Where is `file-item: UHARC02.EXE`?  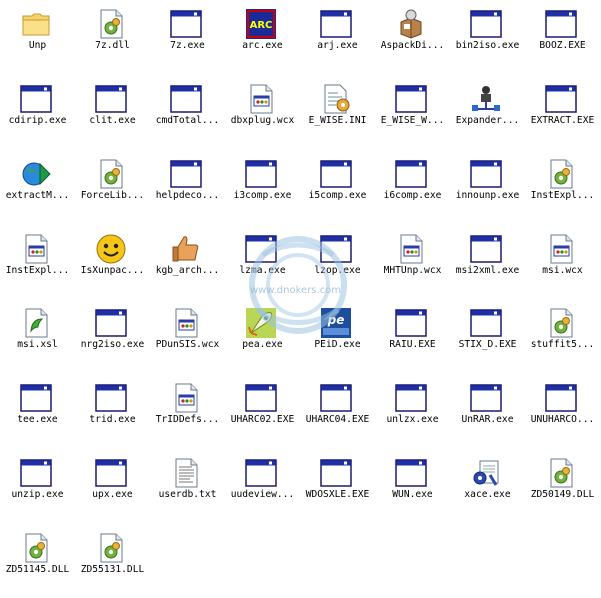
file-item: UHARC02.EXE is located at coordinates (262, 413).